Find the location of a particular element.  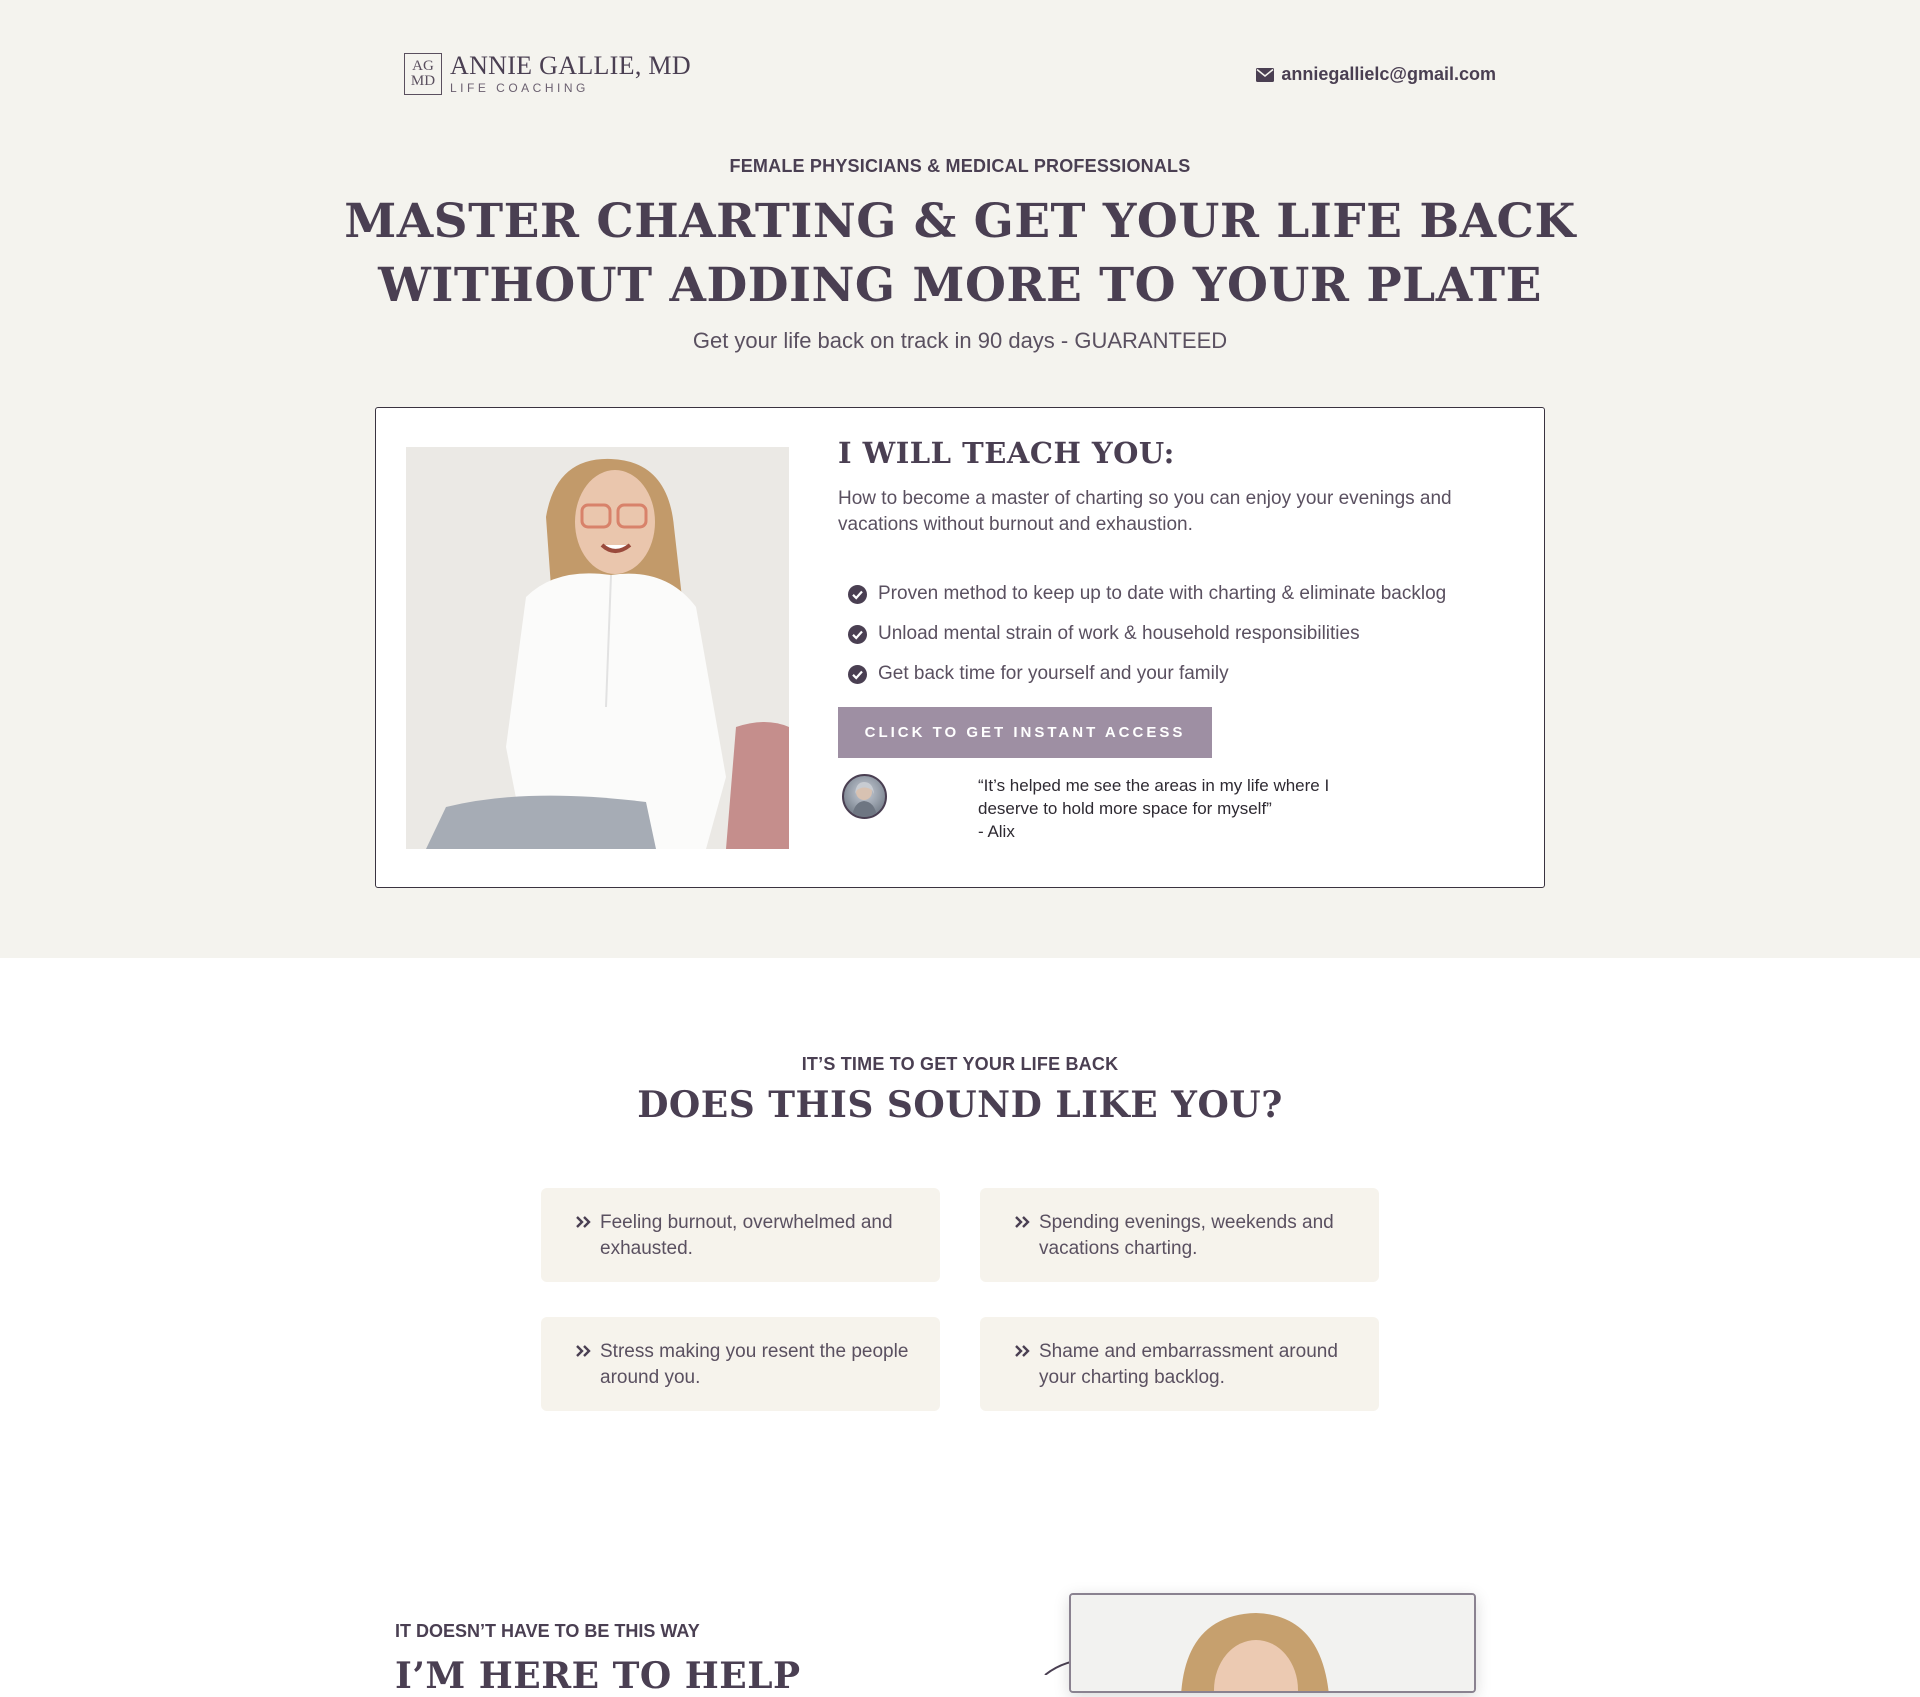

pain-title: DOES THIS SOUND LIKE YOU? is located at coordinates (960, 1105).